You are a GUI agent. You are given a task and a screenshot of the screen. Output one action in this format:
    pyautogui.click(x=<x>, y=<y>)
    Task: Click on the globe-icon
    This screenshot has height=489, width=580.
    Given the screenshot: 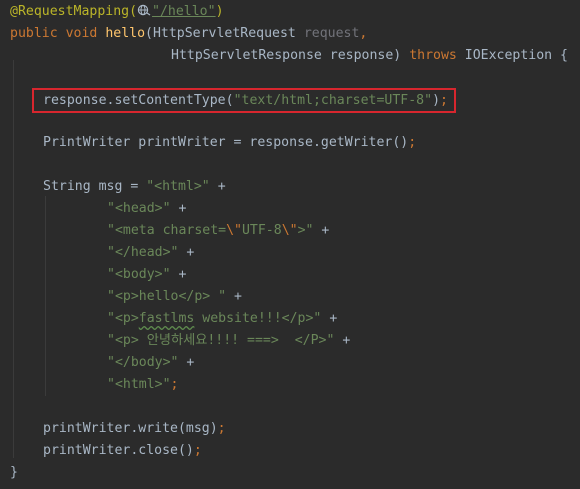 What is the action you would take?
    pyautogui.click(x=144, y=10)
    